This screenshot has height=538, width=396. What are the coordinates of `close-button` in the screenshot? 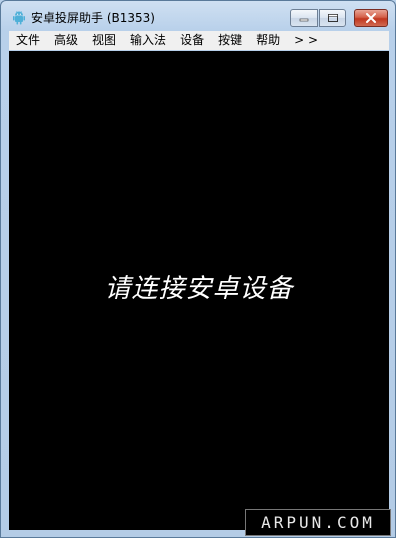 It's located at (371, 18).